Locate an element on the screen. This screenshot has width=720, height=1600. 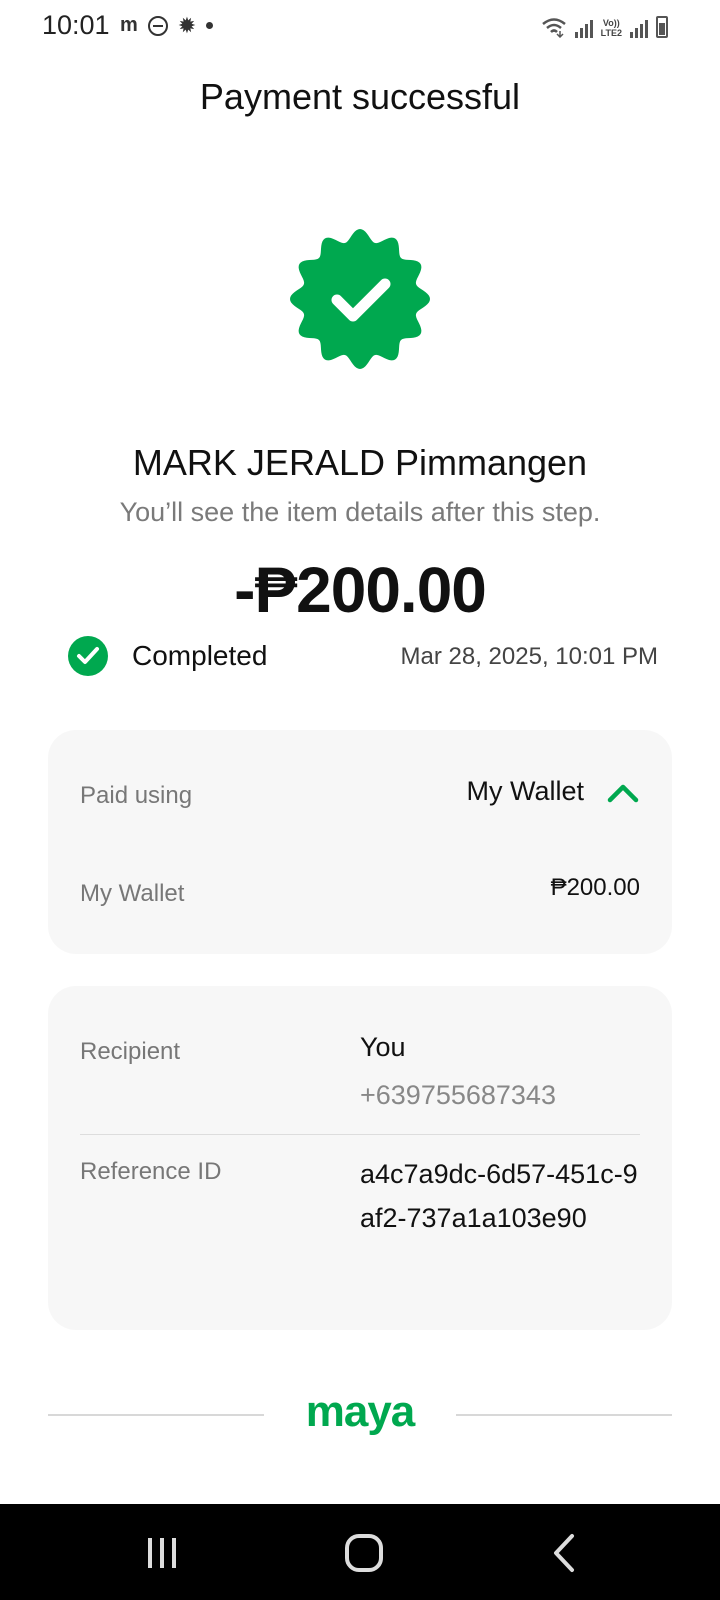
status-right-icons: Vo)) LTE2 is located at coordinates (604, 26).